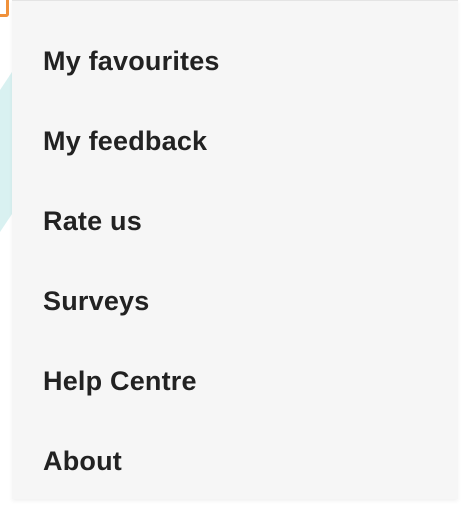 The height and width of the screenshot is (508, 464). I want to click on menu-item-label: My favourites, so click(131, 60).